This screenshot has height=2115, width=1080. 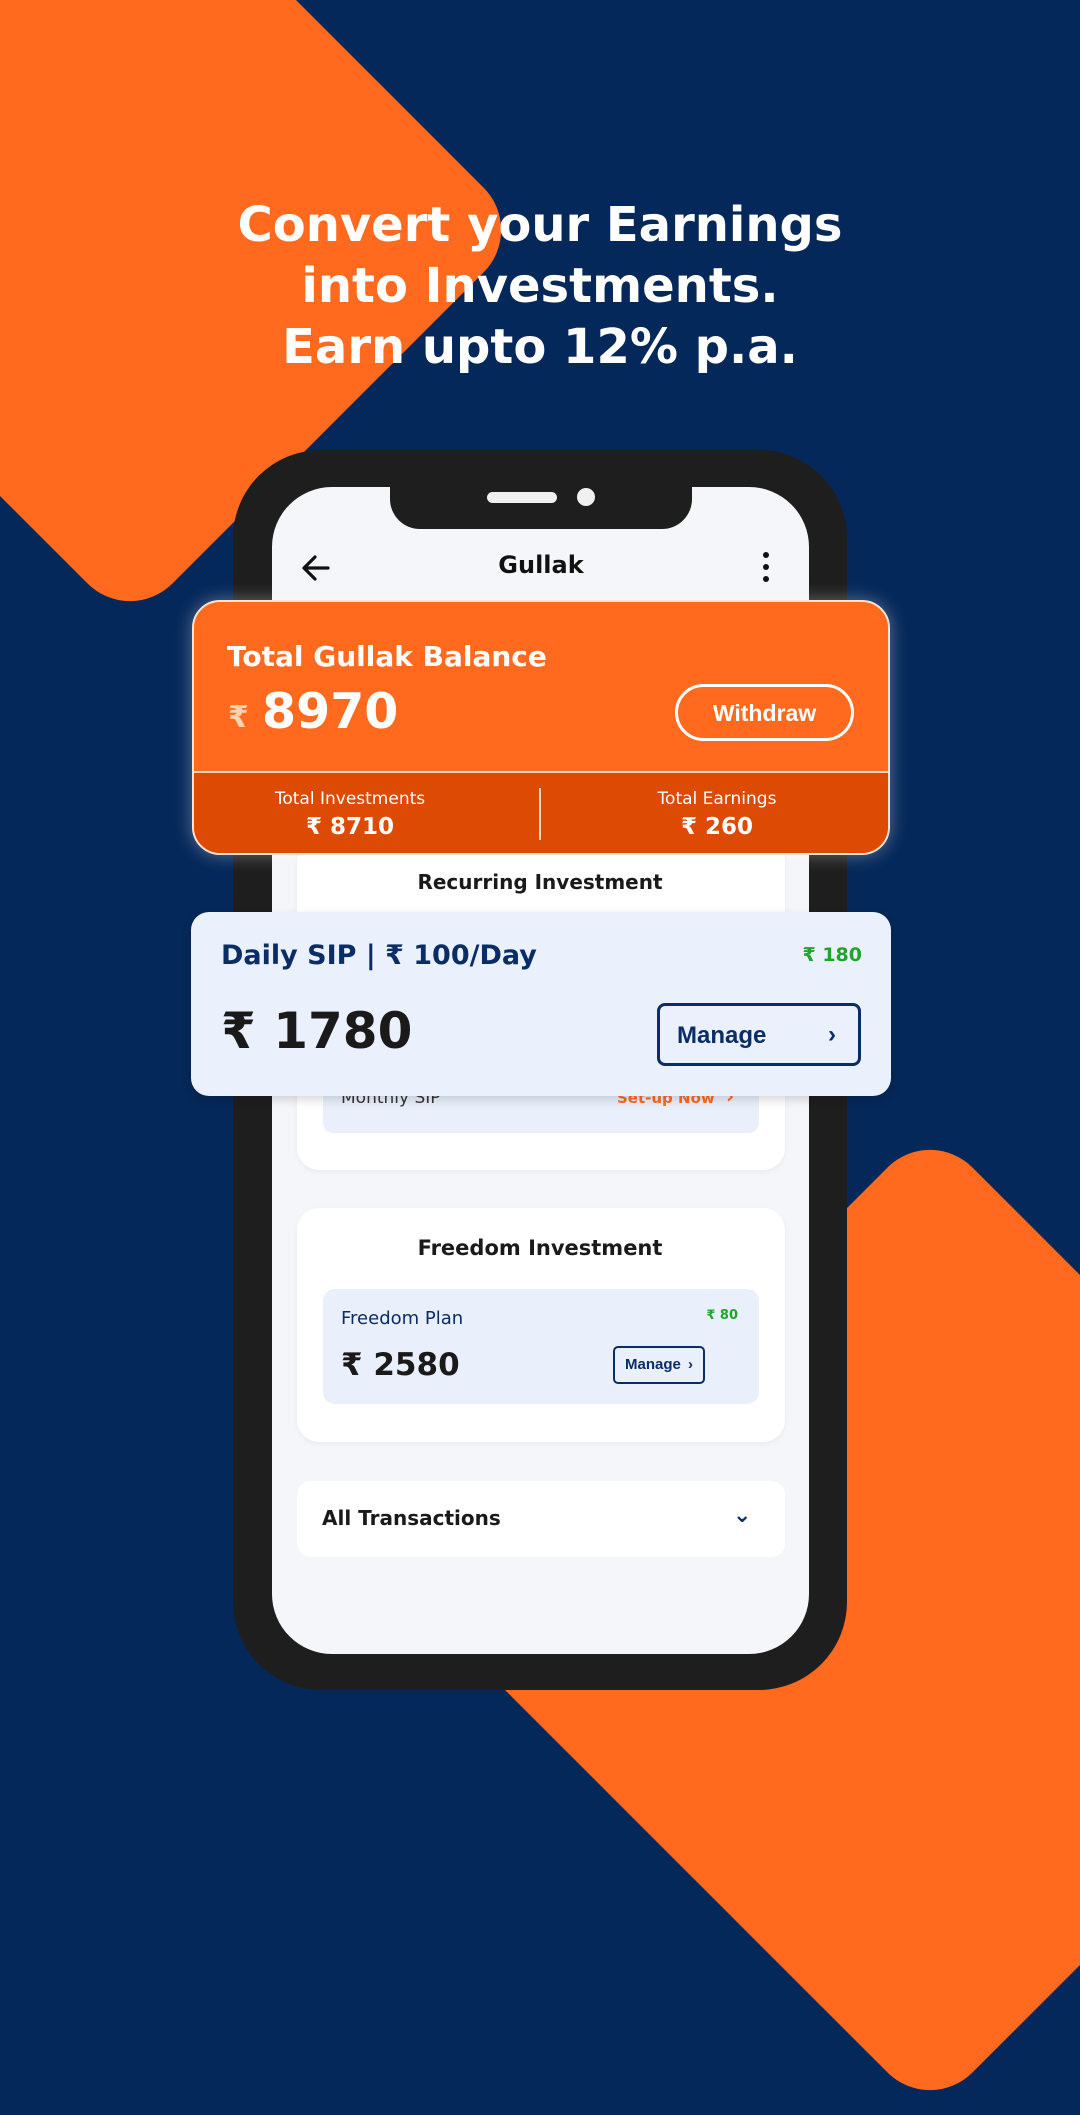 I want to click on daily-sip-title: Daily SIP | ₹ 100/Day, so click(x=379, y=955).